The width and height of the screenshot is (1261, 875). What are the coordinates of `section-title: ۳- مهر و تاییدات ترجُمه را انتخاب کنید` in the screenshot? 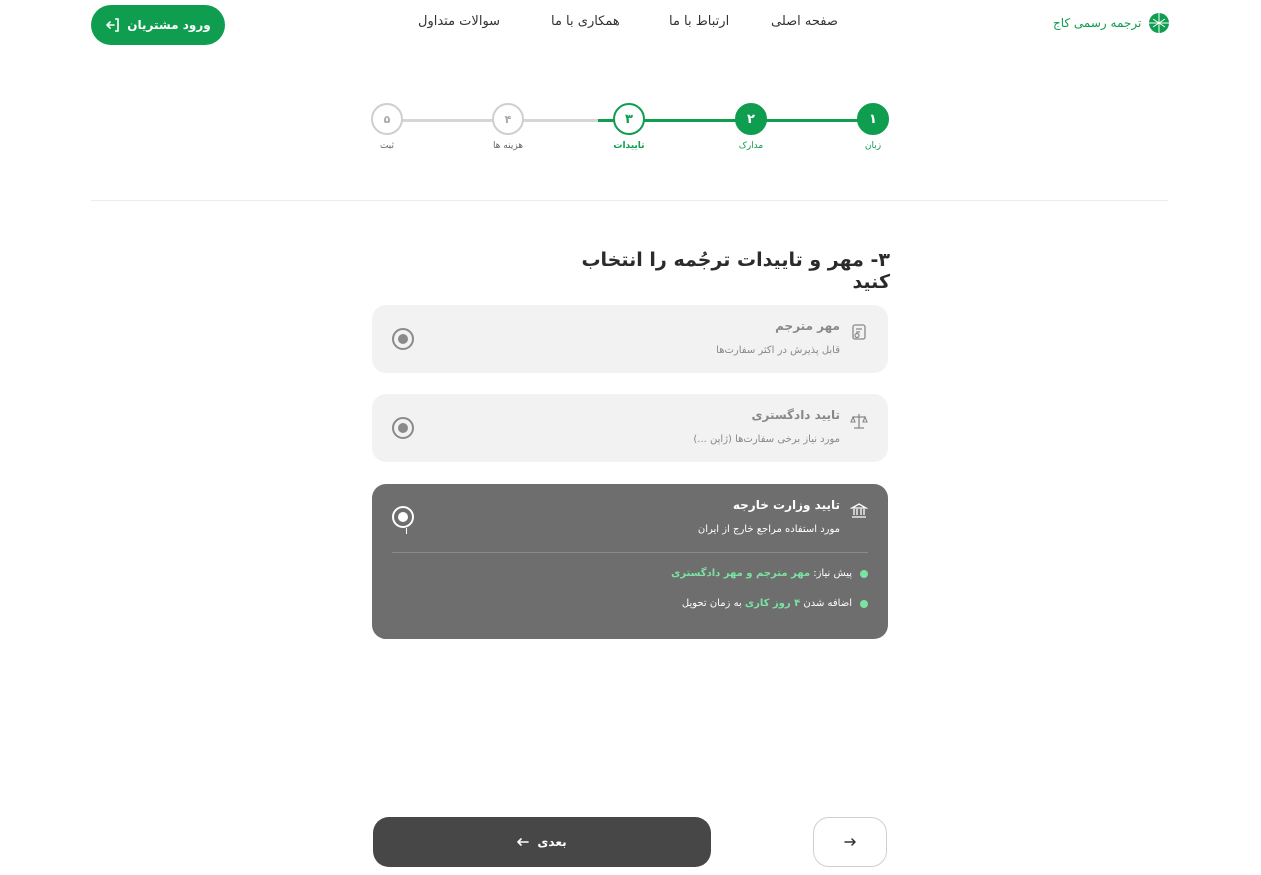 It's located at (735, 271).